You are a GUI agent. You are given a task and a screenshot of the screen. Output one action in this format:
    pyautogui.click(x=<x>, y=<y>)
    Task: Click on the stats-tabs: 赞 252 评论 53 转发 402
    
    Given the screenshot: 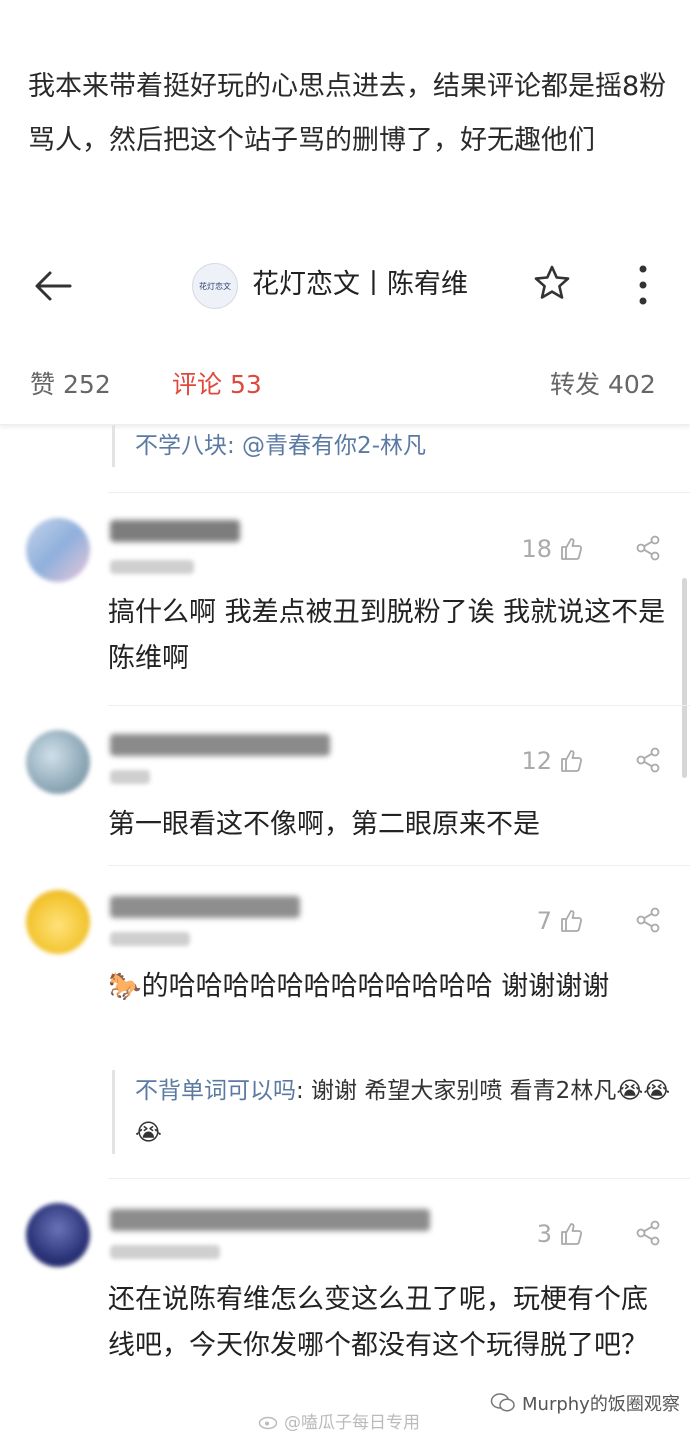 What is the action you would take?
    pyautogui.click(x=345, y=390)
    